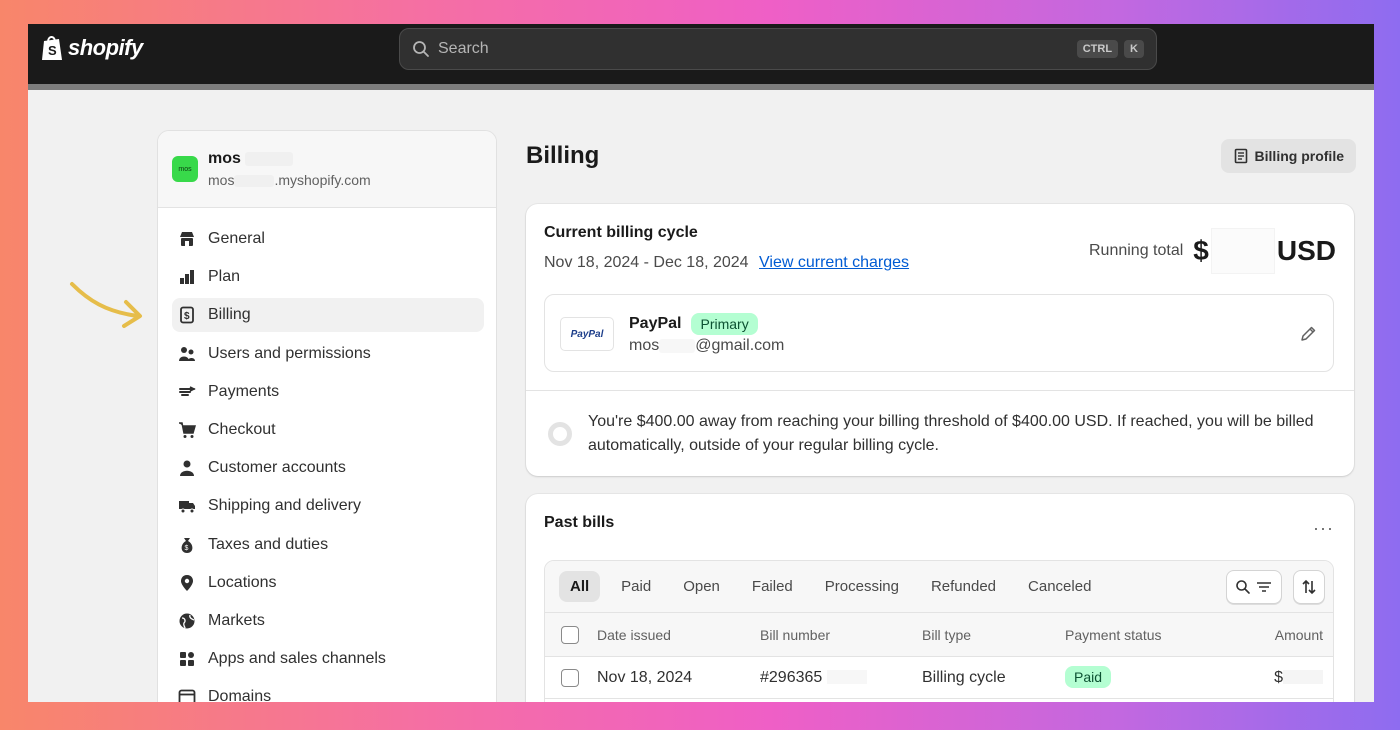  What do you see at coordinates (187, 621) in the screenshot?
I see `globe-icon` at bounding box center [187, 621].